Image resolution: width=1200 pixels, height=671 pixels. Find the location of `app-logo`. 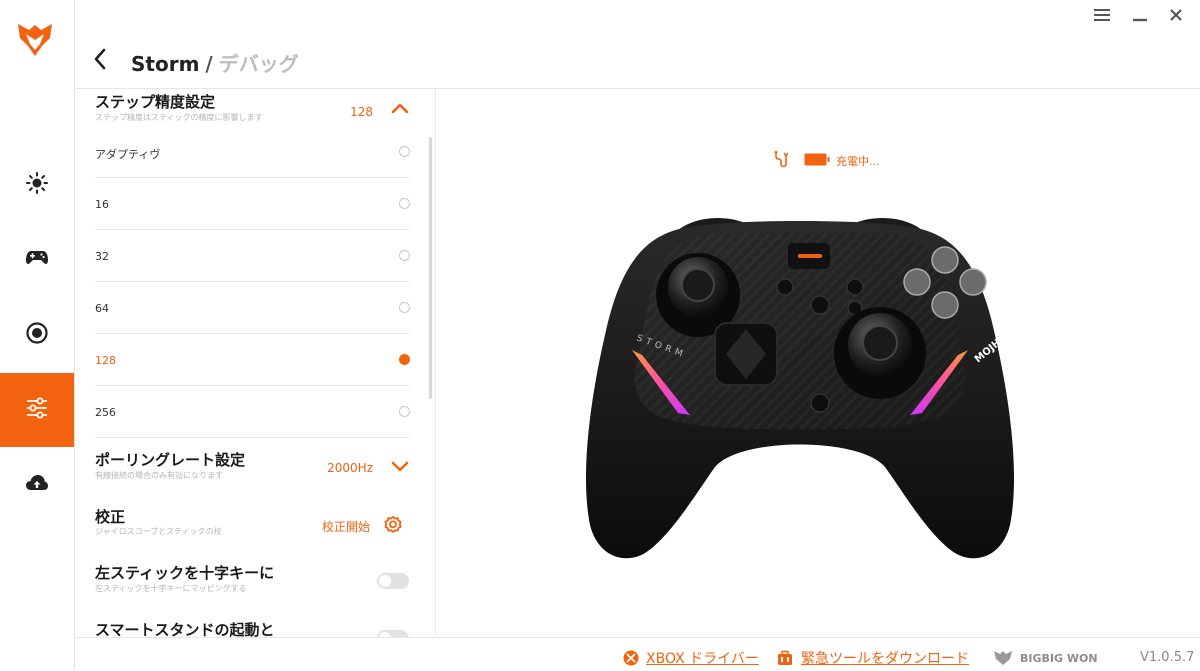

app-logo is located at coordinates (35, 40).